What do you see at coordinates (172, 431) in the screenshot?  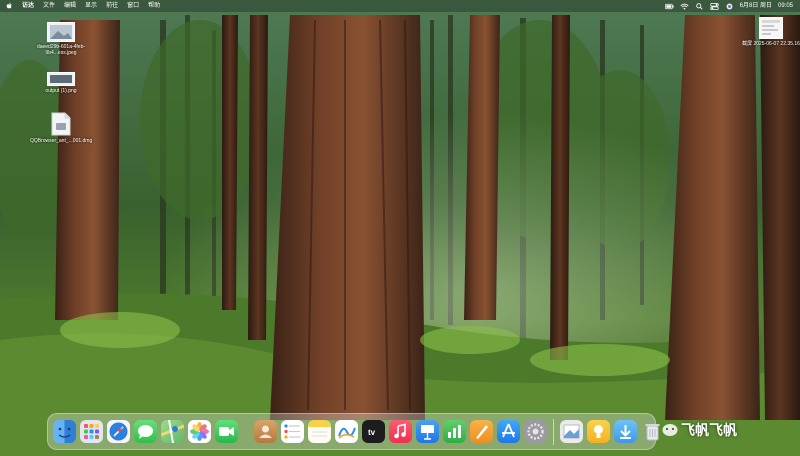 I see `maps-icon` at bounding box center [172, 431].